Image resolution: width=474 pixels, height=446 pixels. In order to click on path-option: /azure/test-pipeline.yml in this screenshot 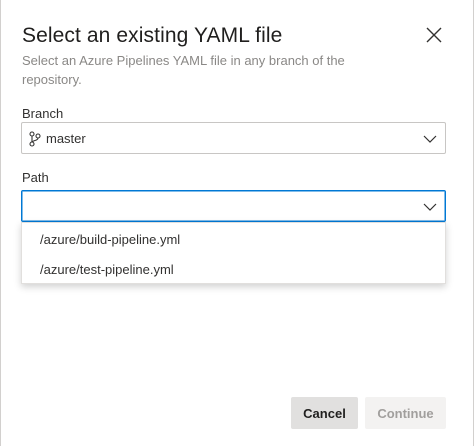, I will do `click(233, 270)`.